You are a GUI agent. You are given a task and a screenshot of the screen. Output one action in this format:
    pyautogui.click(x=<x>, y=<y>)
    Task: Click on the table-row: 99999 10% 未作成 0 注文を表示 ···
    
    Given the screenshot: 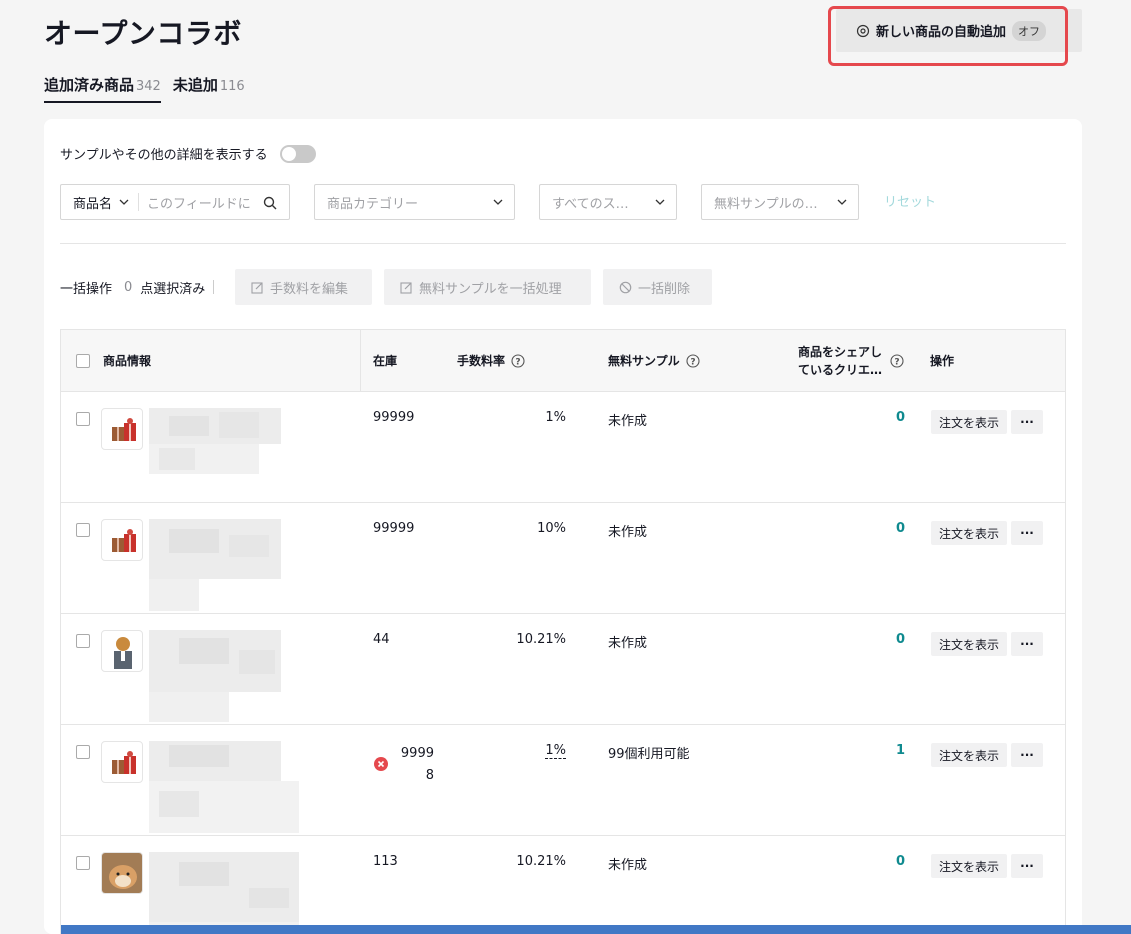 What is the action you would take?
    pyautogui.click(x=563, y=557)
    